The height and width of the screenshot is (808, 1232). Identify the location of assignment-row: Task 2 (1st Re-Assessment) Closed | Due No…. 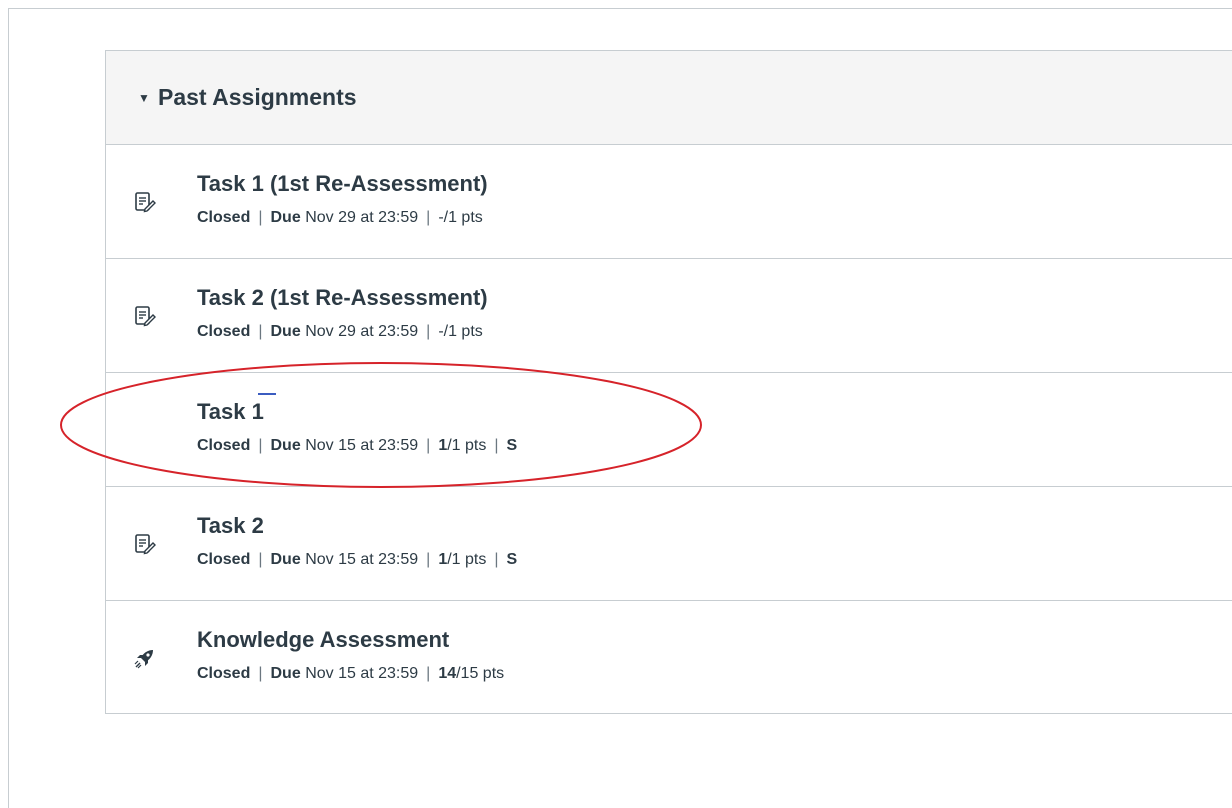
(669, 316).